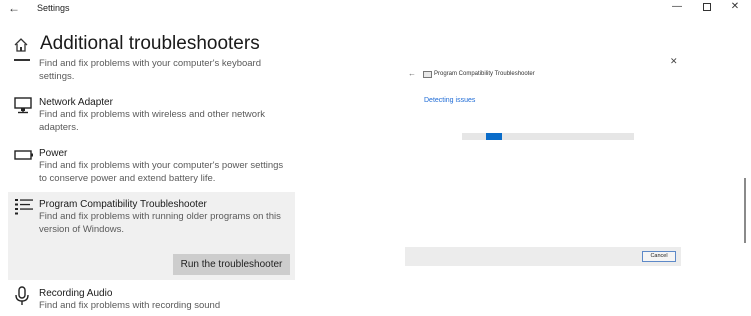 This screenshot has height=316, width=751. Describe the element at coordinates (427, 74) in the screenshot. I see `dialog-app-icon` at that location.